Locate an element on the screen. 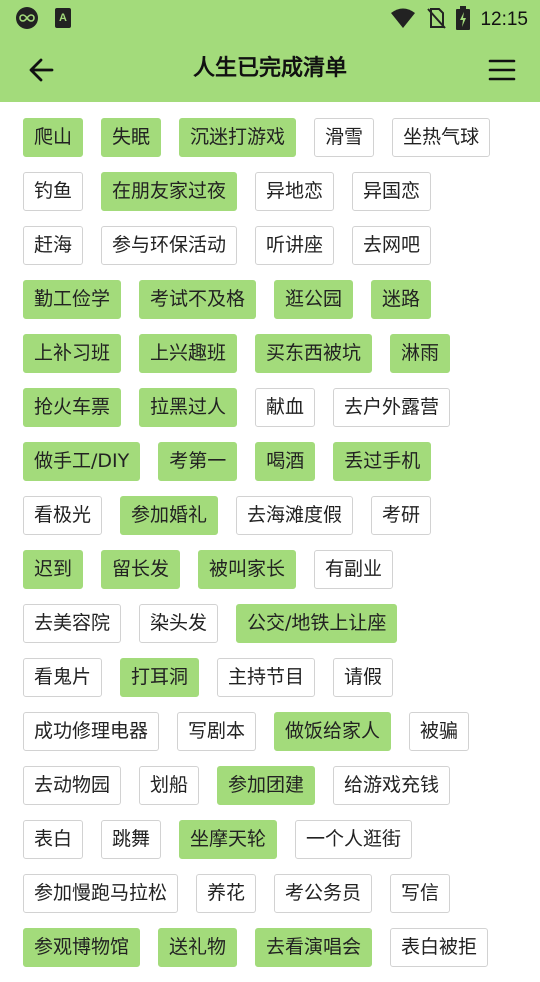 This screenshot has height=982, width=540. checklist-tag: 表白 is located at coordinates (53, 839).